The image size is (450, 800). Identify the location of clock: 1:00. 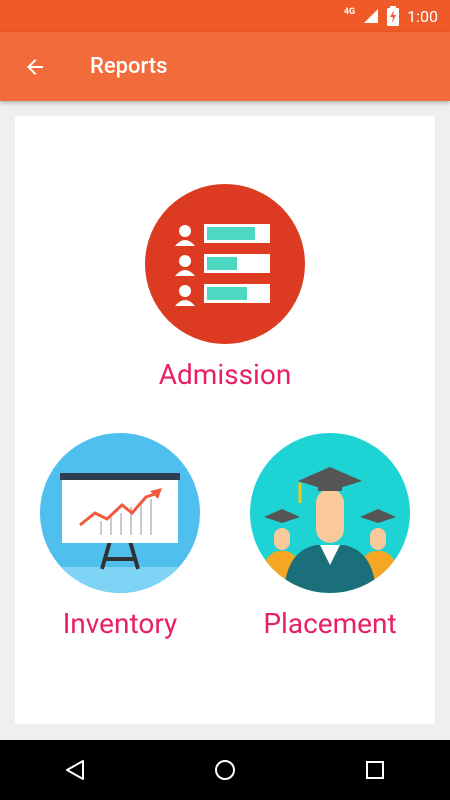
(422, 16).